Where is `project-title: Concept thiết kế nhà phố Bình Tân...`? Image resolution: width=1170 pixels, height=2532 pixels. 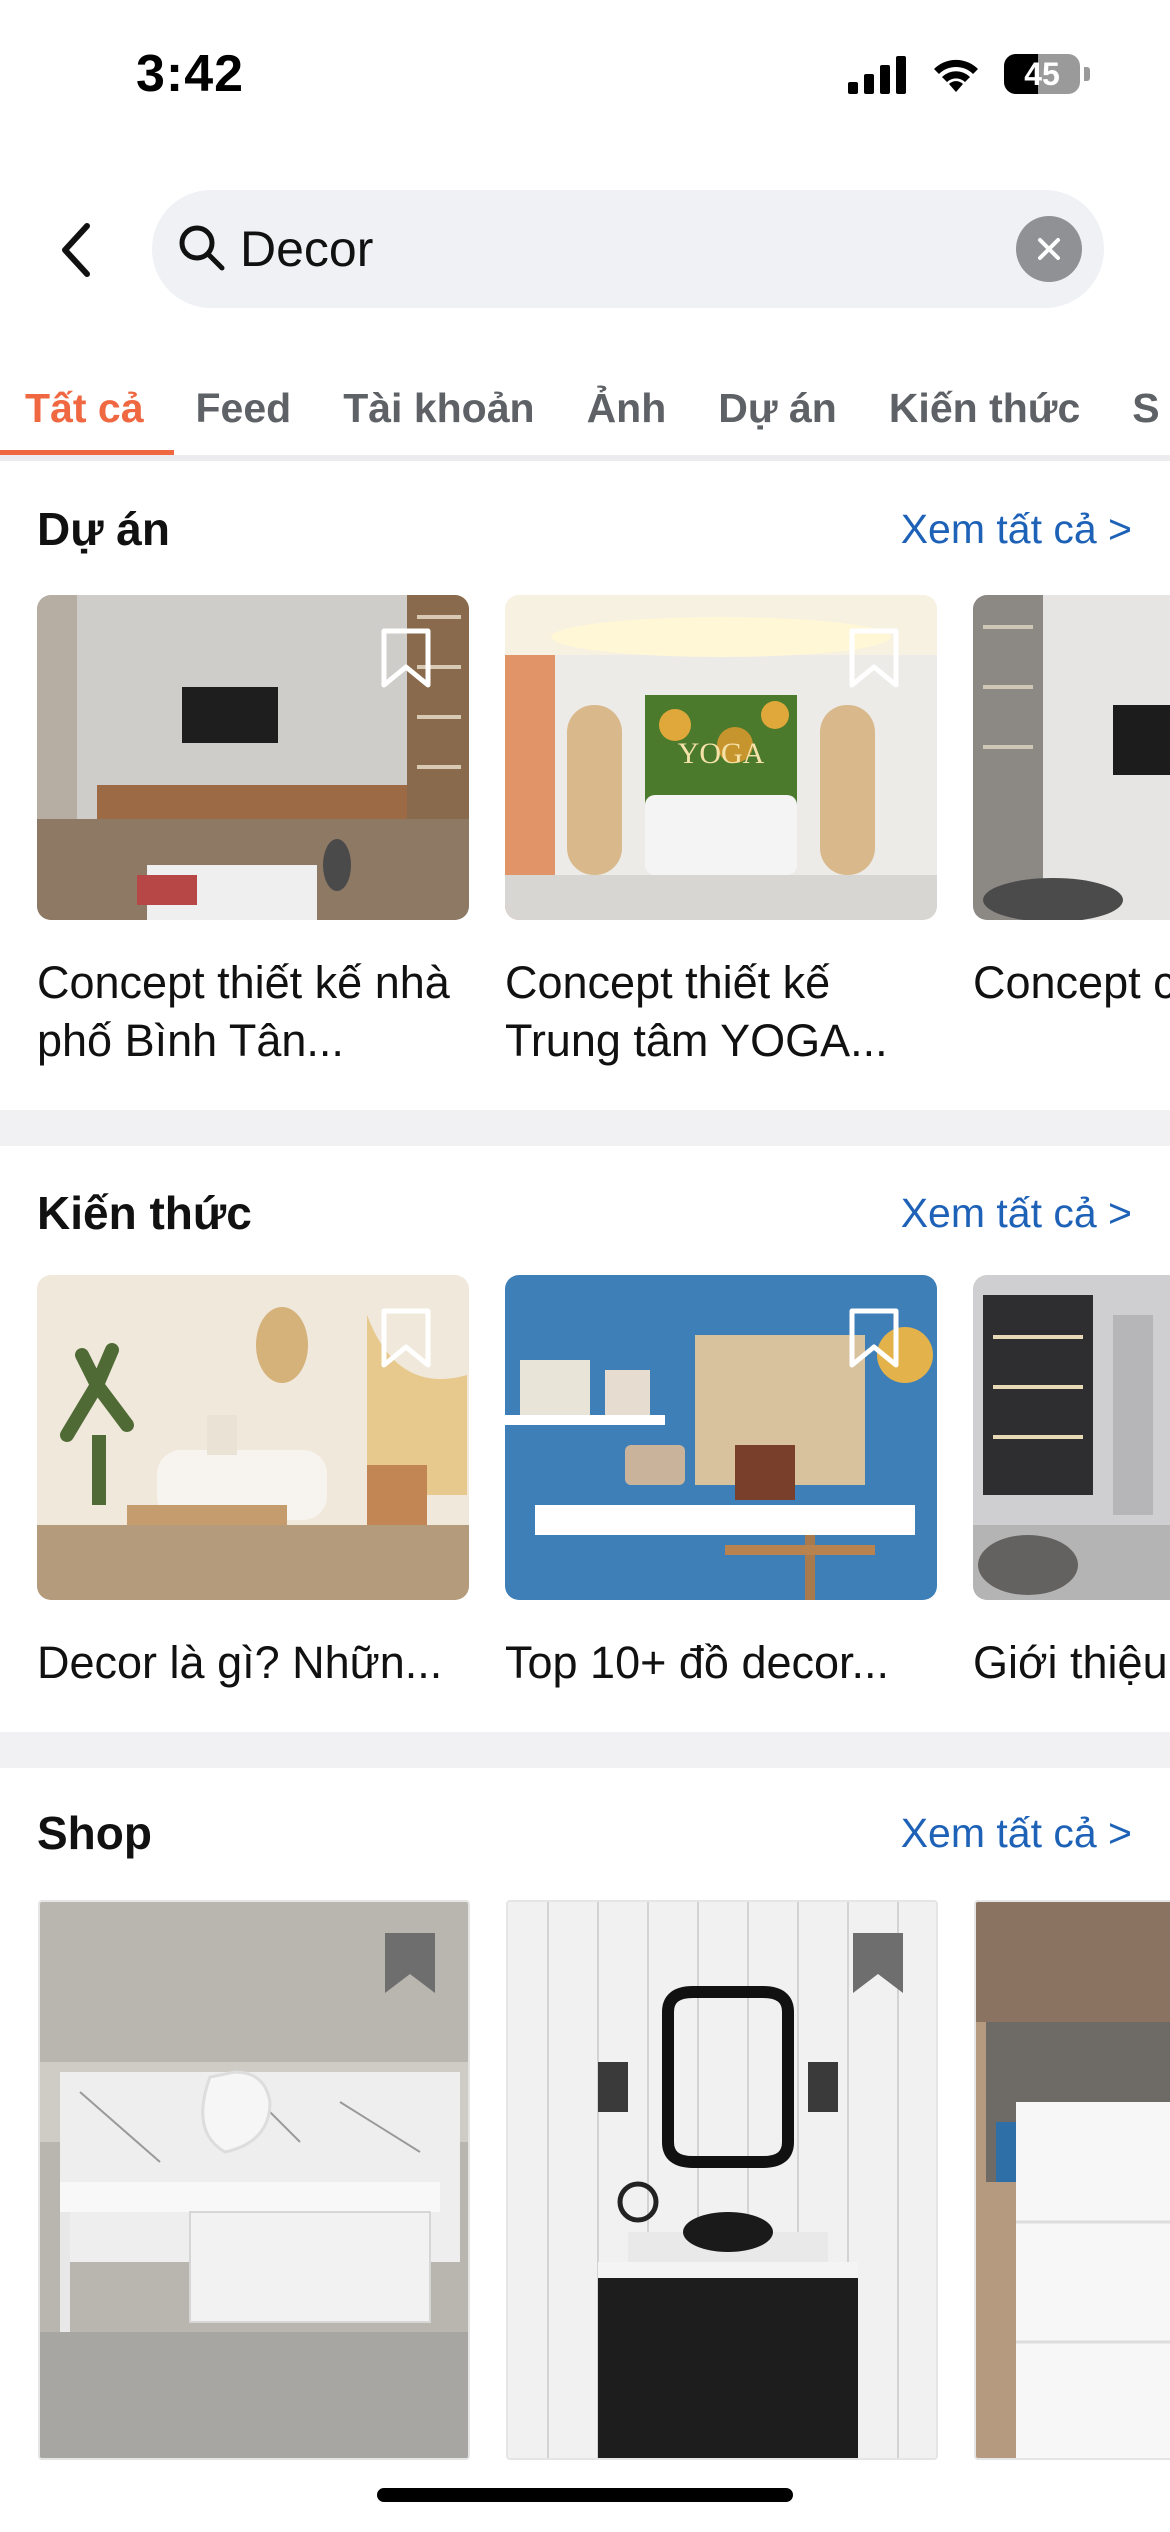 project-title: Concept thiết kế nhà phố Bình Tân... is located at coordinates (243, 1011).